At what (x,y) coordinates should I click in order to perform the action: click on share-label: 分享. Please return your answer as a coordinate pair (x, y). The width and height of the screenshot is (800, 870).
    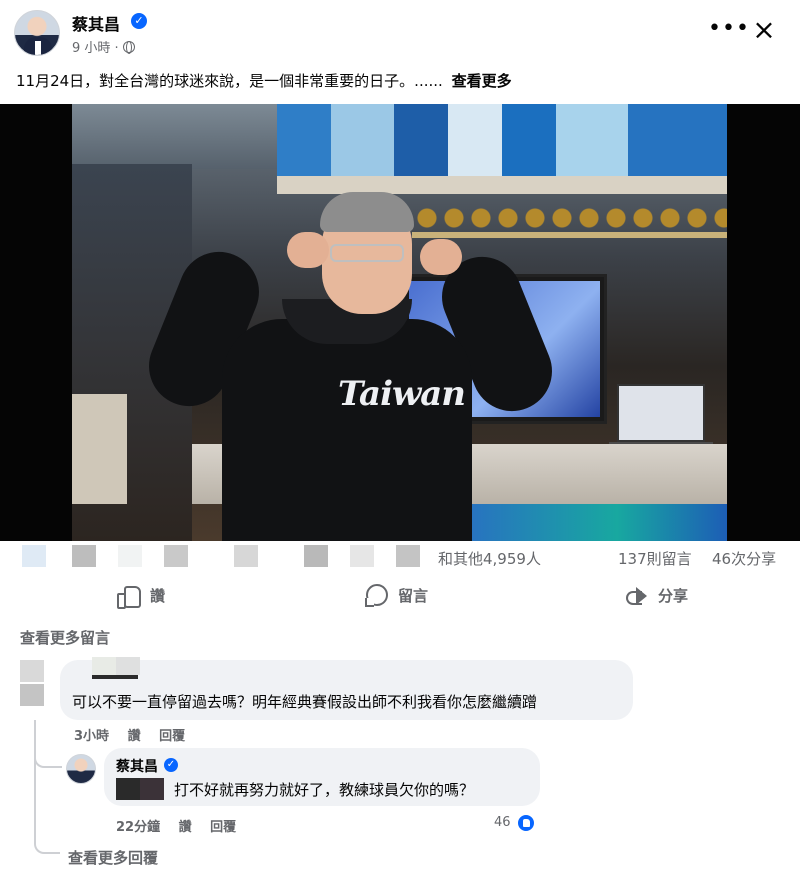
    Looking at the image, I should click on (673, 595).